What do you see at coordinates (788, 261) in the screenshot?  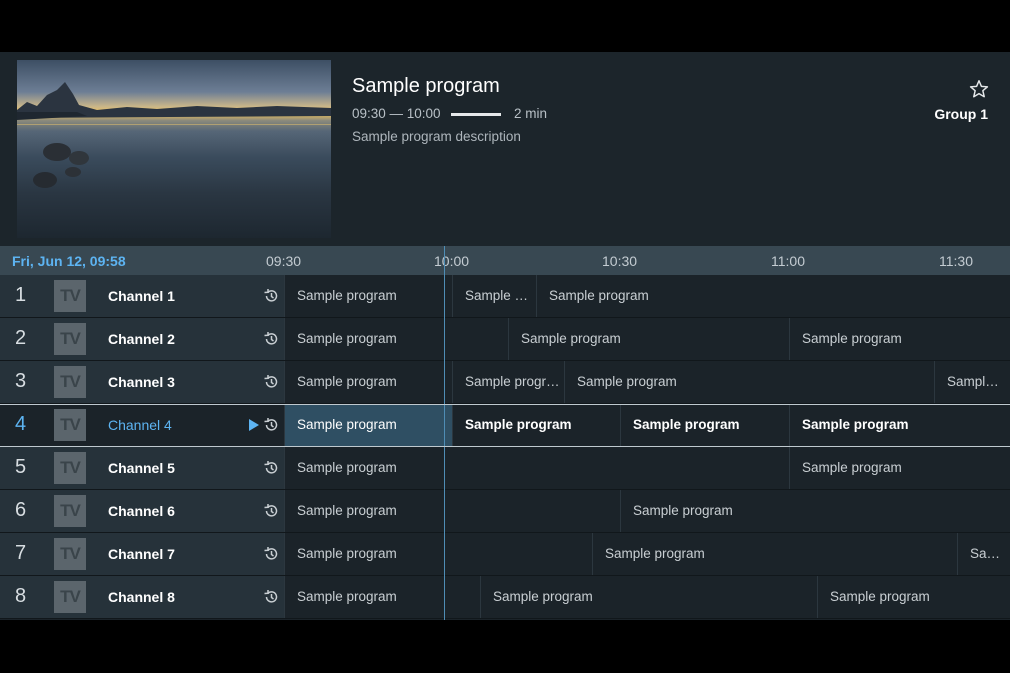 I see `time-tick: 11:00` at bounding box center [788, 261].